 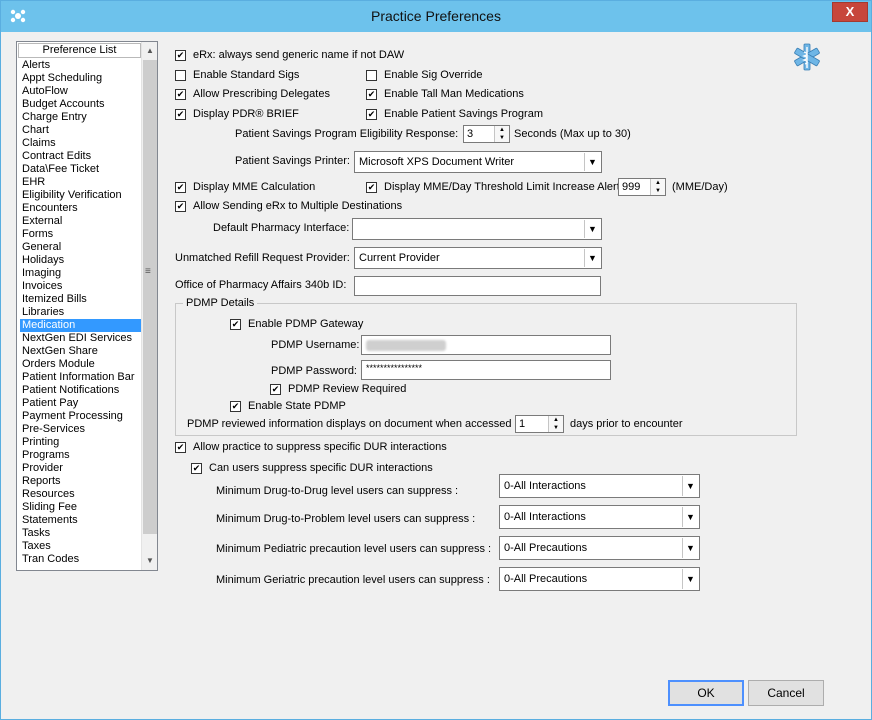 I want to click on list-item: Data\Fee Ticket, so click(x=81, y=169).